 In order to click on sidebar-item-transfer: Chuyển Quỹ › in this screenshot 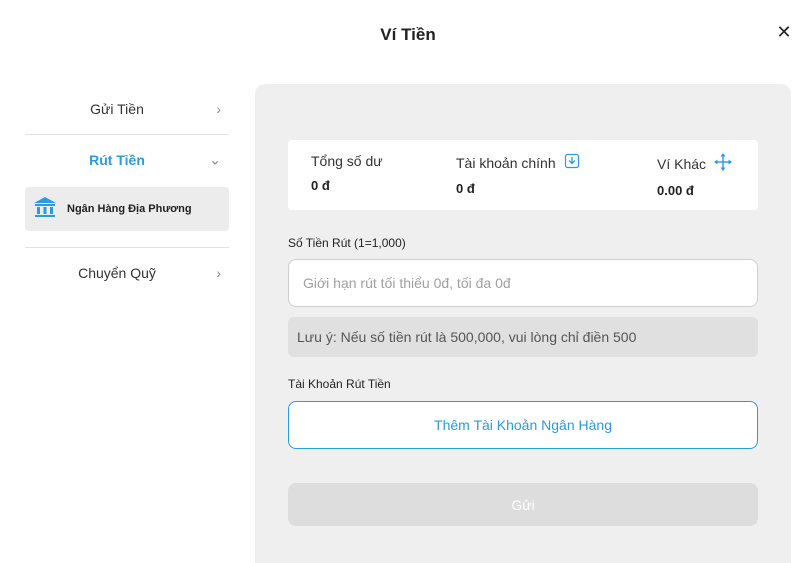, I will do `click(127, 273)`.